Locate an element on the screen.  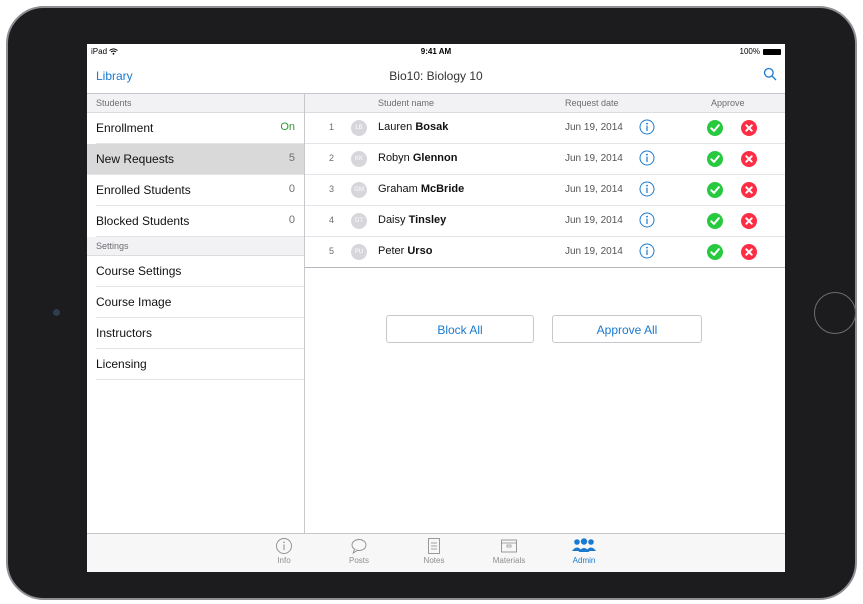
enrollment-status: On is located at coordinates (287, 127).